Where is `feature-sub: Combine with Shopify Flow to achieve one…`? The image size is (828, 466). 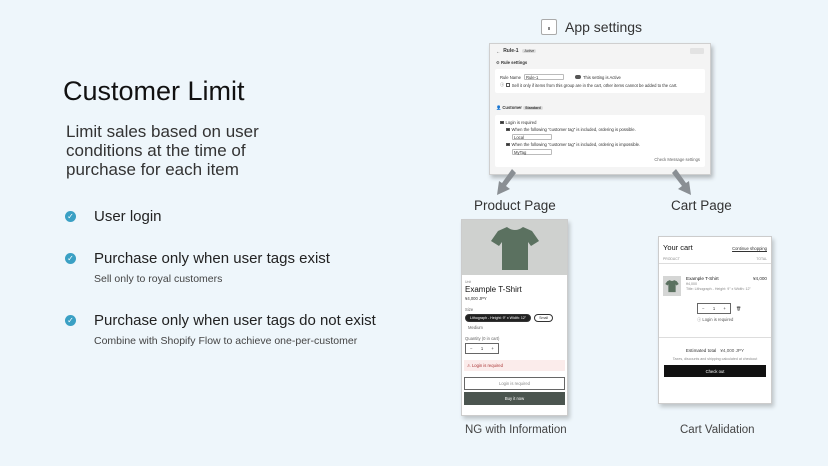
feature-sub: Combine with Shopify Flow to achieve one… is located at coordinates (226, 341).